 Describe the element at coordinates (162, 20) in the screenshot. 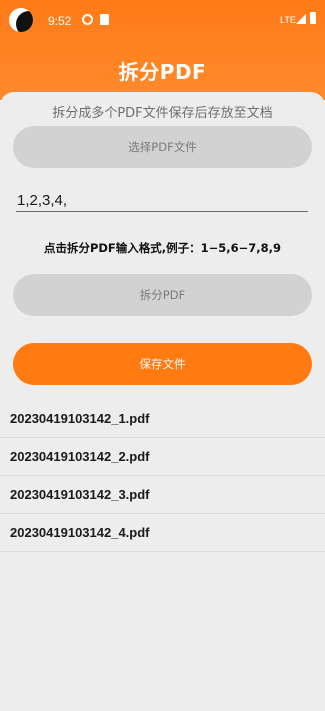

I see `status-bar: 9:52 LTE` at that location.